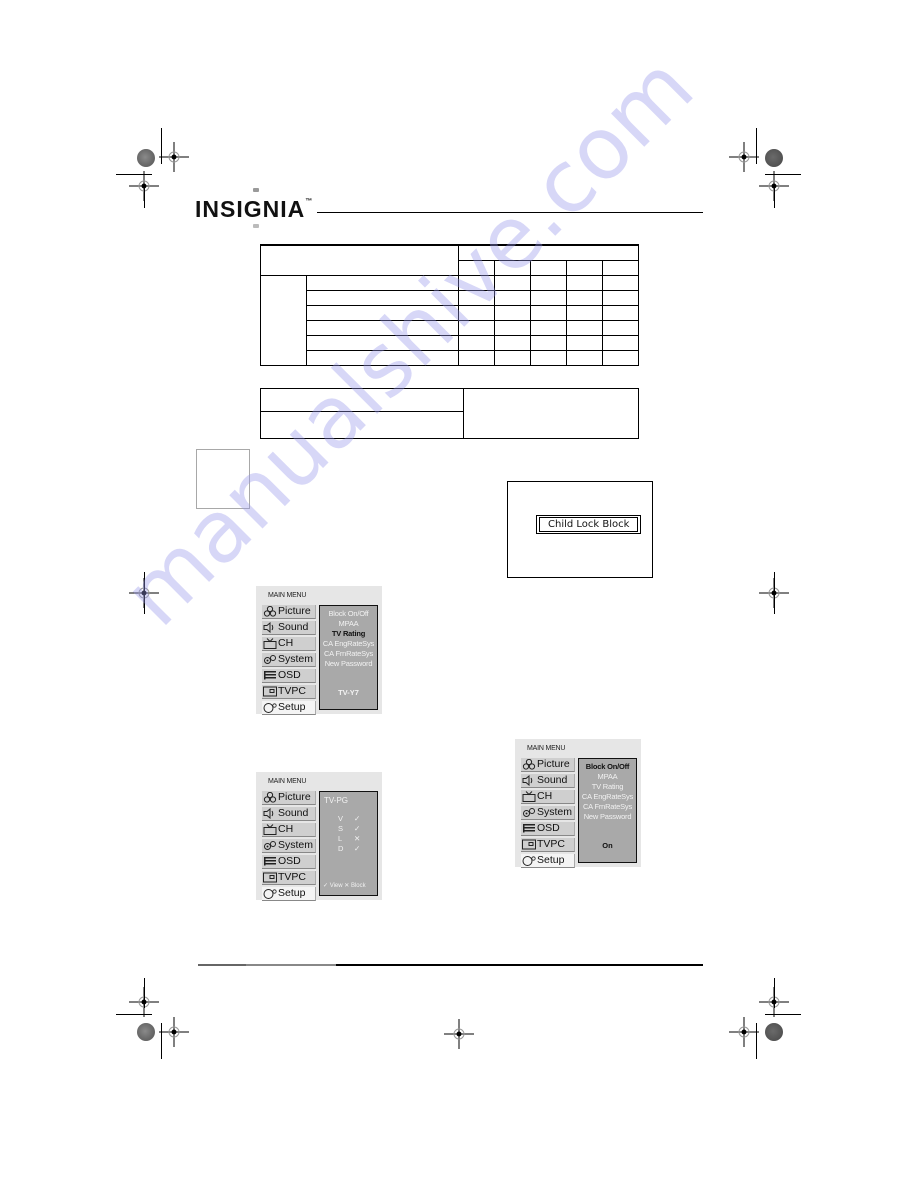  I want to click on child-lock-screen: Child Lock Block, so click(580, 529).